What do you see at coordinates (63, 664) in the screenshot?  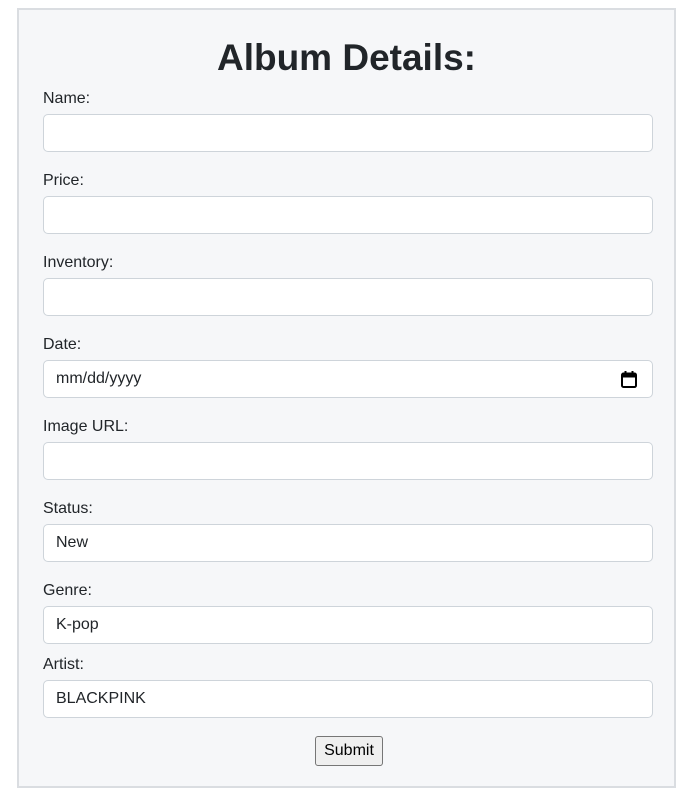 I see `artist-label: Artist:` at bounding box center [63, 664].